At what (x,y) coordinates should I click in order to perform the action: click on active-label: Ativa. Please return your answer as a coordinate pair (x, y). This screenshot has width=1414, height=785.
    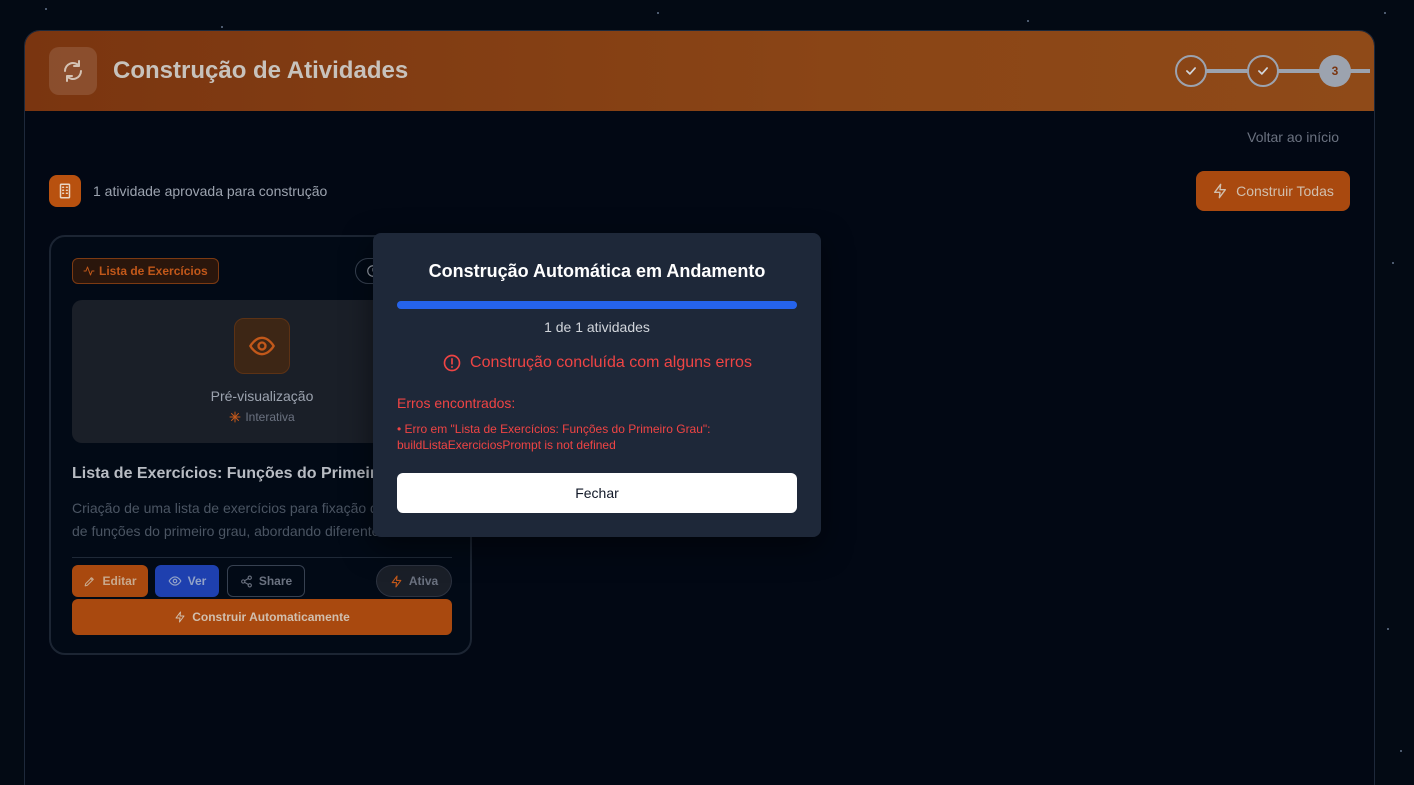
    Looking at the image, I should click on (423, 581).